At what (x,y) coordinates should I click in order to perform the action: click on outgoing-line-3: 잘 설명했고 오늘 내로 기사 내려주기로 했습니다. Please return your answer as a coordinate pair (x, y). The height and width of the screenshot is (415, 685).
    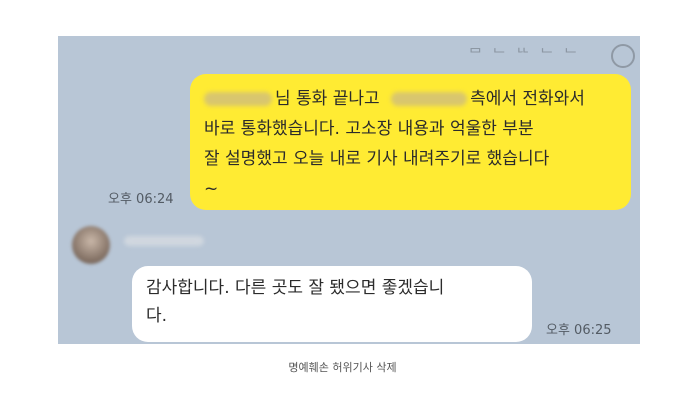
    Looking at the image, I should click on (377, 159).